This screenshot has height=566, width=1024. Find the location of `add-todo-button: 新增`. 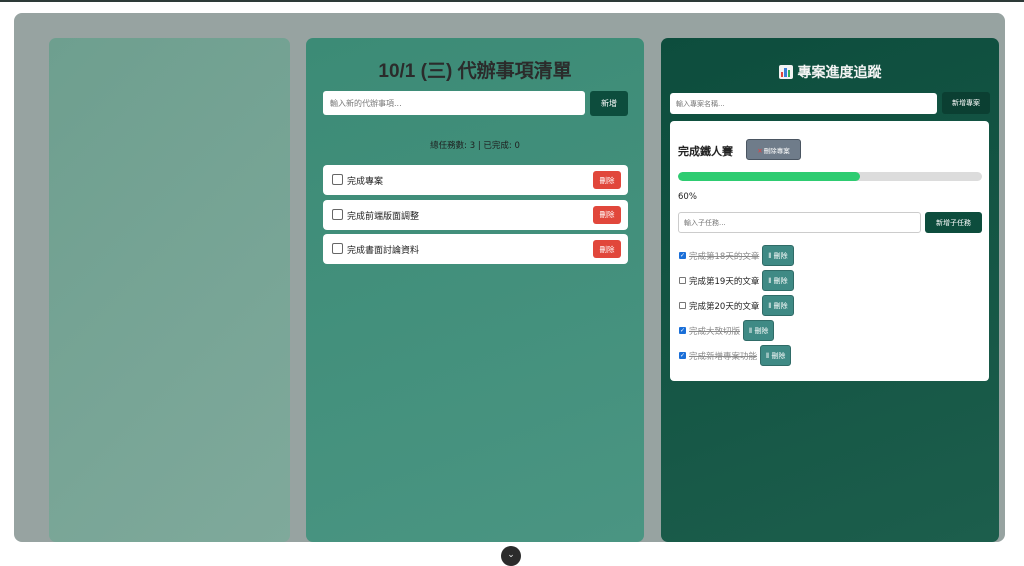

add-todo-button: 新增 is located at coordinates (609, 103).